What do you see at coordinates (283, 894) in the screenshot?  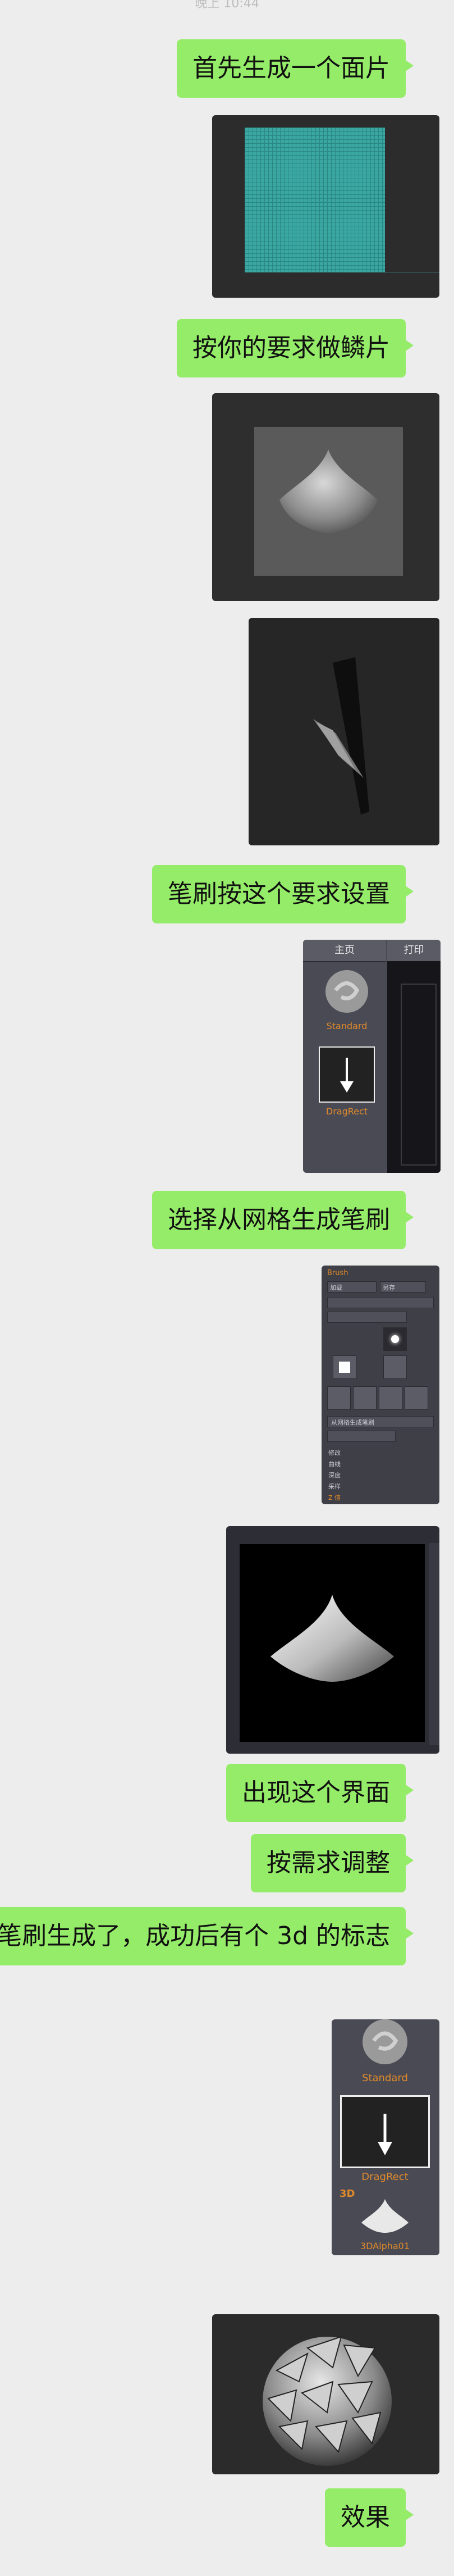 I see `chat-bubble: 笔刷按这个要求设置` at bounding box center [283, 894].